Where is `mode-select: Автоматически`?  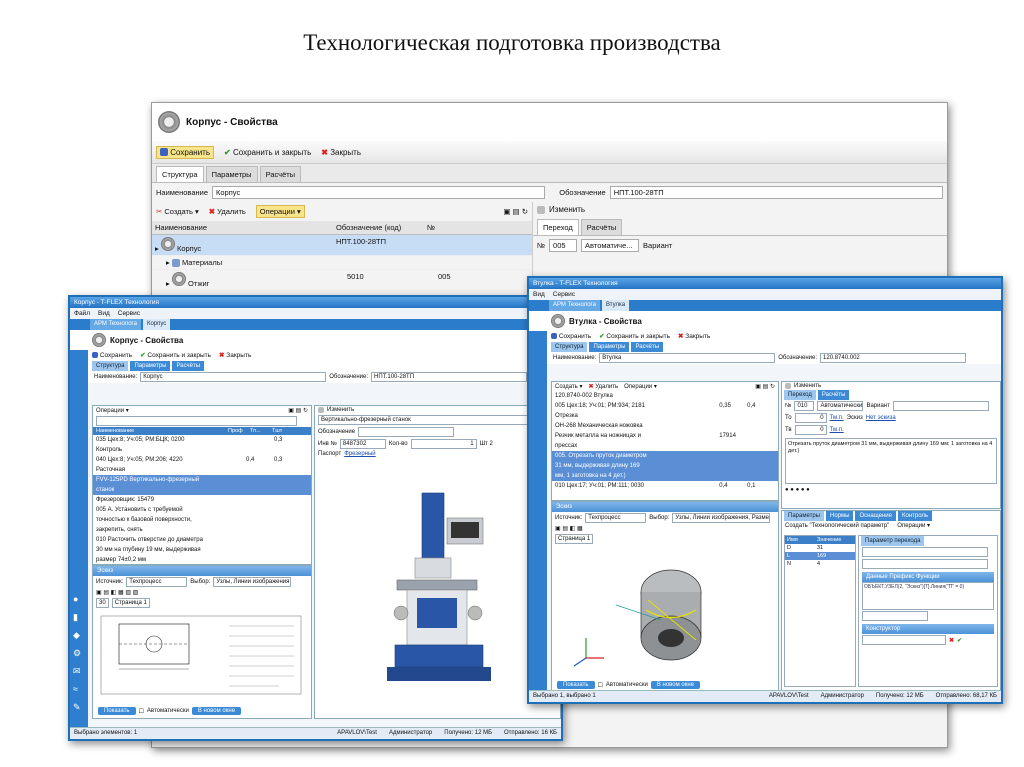 mode-select: Автоматически is located at coordinates (840, 406).